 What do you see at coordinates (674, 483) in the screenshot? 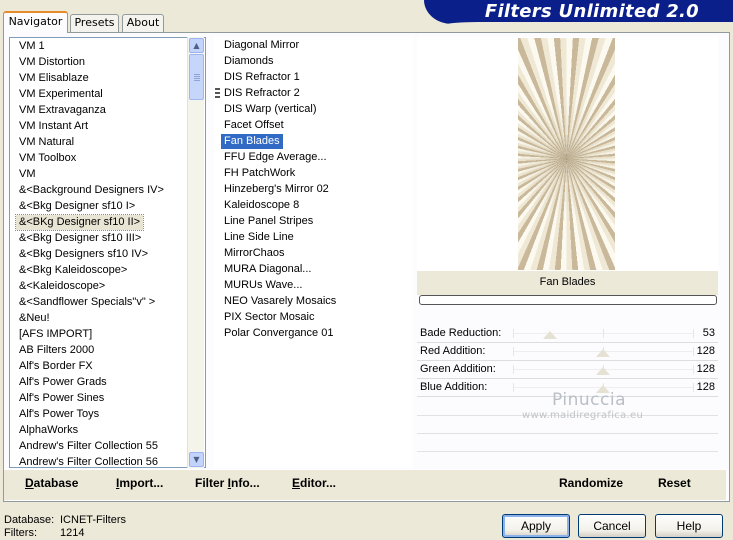
I see `reset-button: Reset` at bounding box center [674, 483].